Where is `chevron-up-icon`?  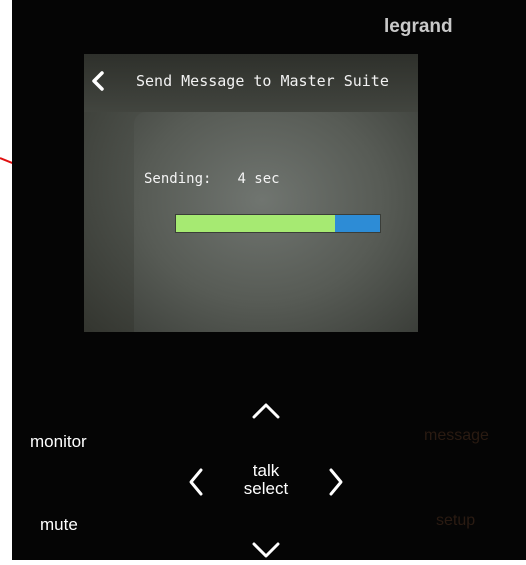
chevron-up-icon is located at coordinates (266, 411).